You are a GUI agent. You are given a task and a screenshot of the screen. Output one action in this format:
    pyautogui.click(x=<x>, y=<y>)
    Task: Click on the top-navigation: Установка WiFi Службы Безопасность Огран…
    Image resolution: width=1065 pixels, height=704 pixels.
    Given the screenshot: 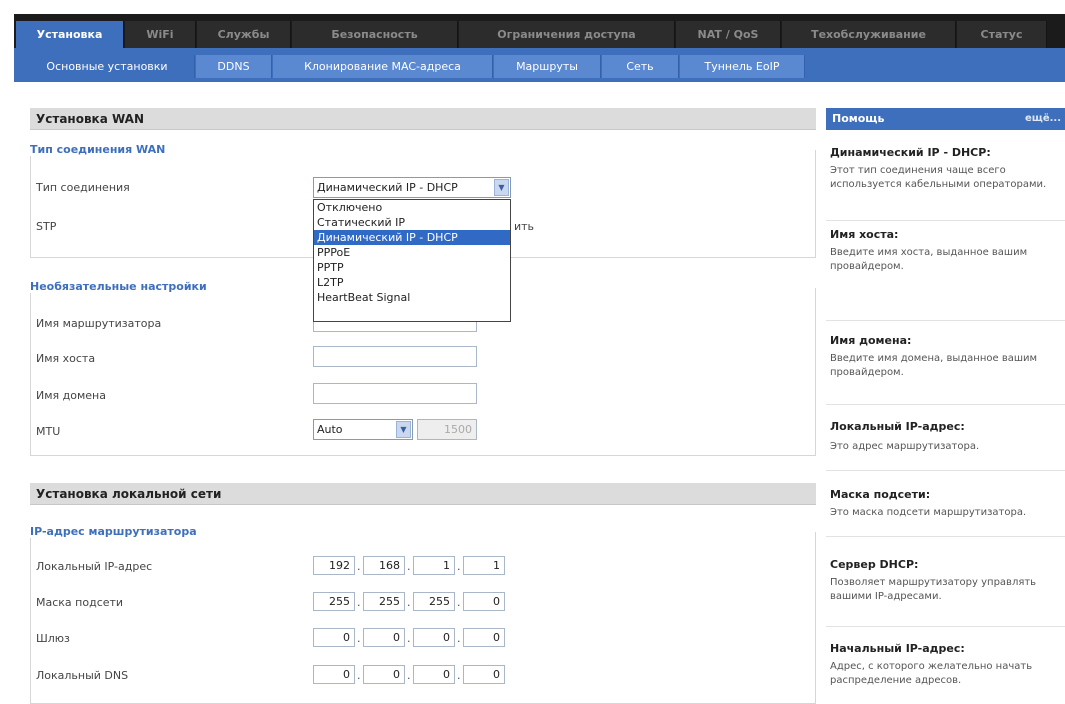 What is the action you would take?
    pyautogui.click(x=539, y=31)
    